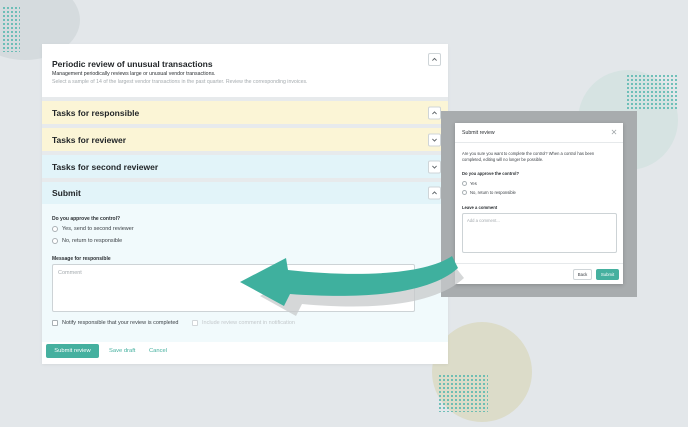 The image size is (688, 427). What do you see at coordinates (195, 323) in the screenshot?
I see `include-comment-checkbox` at bounding box center [195, 323].